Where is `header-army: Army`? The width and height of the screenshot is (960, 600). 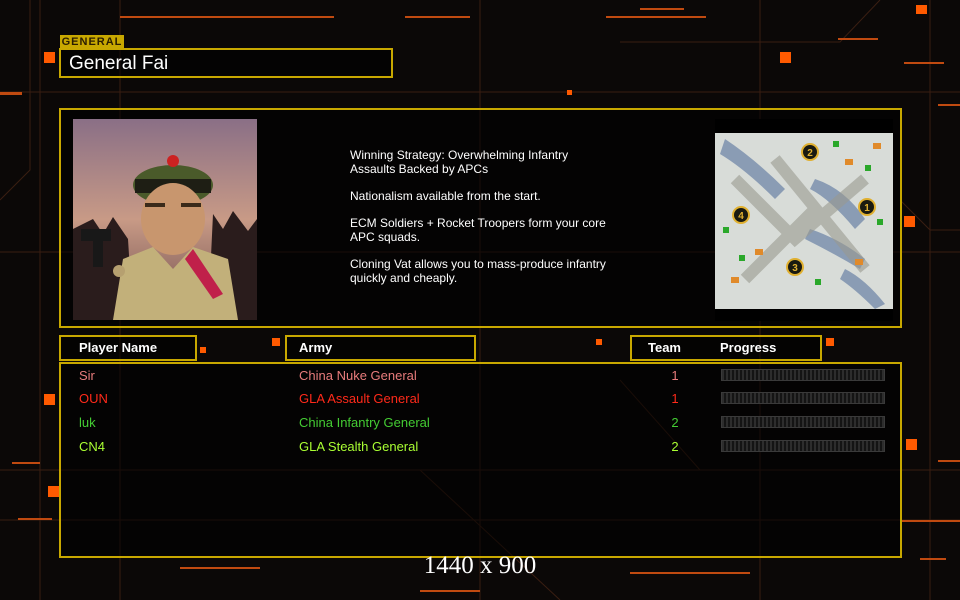
header-army: Army is located at coordinates (380, 348).